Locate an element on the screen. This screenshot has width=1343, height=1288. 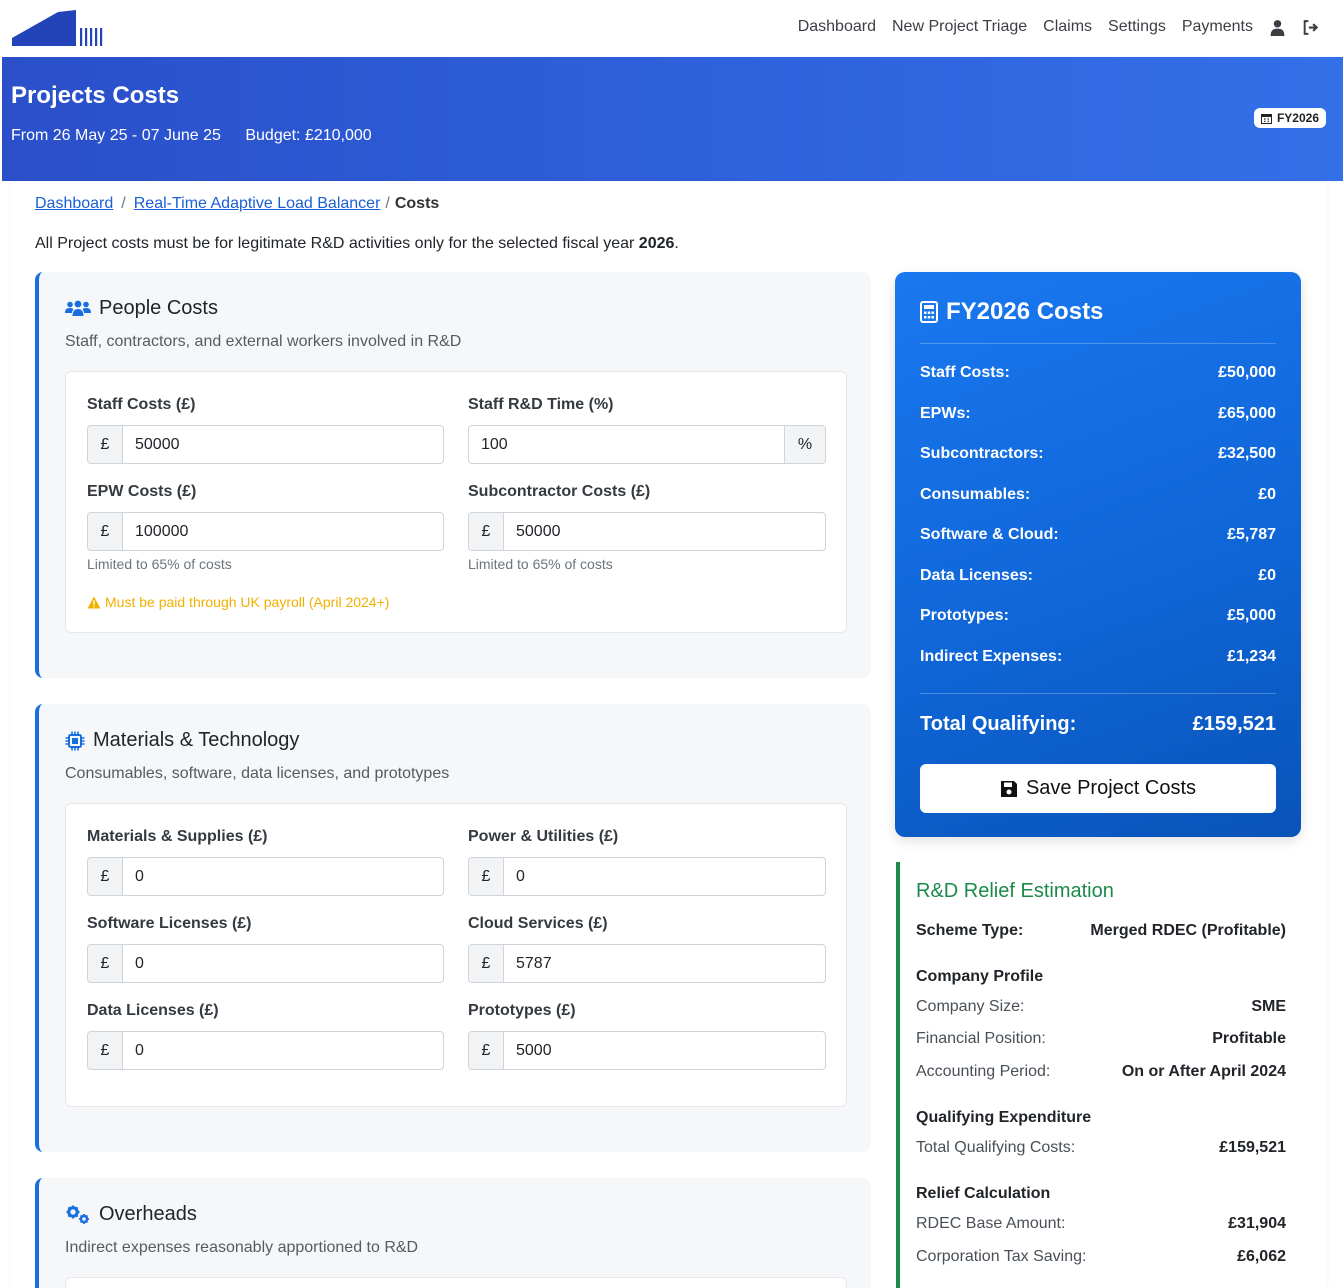
subcontractor-costs-input is located at coordinates (664, 531).